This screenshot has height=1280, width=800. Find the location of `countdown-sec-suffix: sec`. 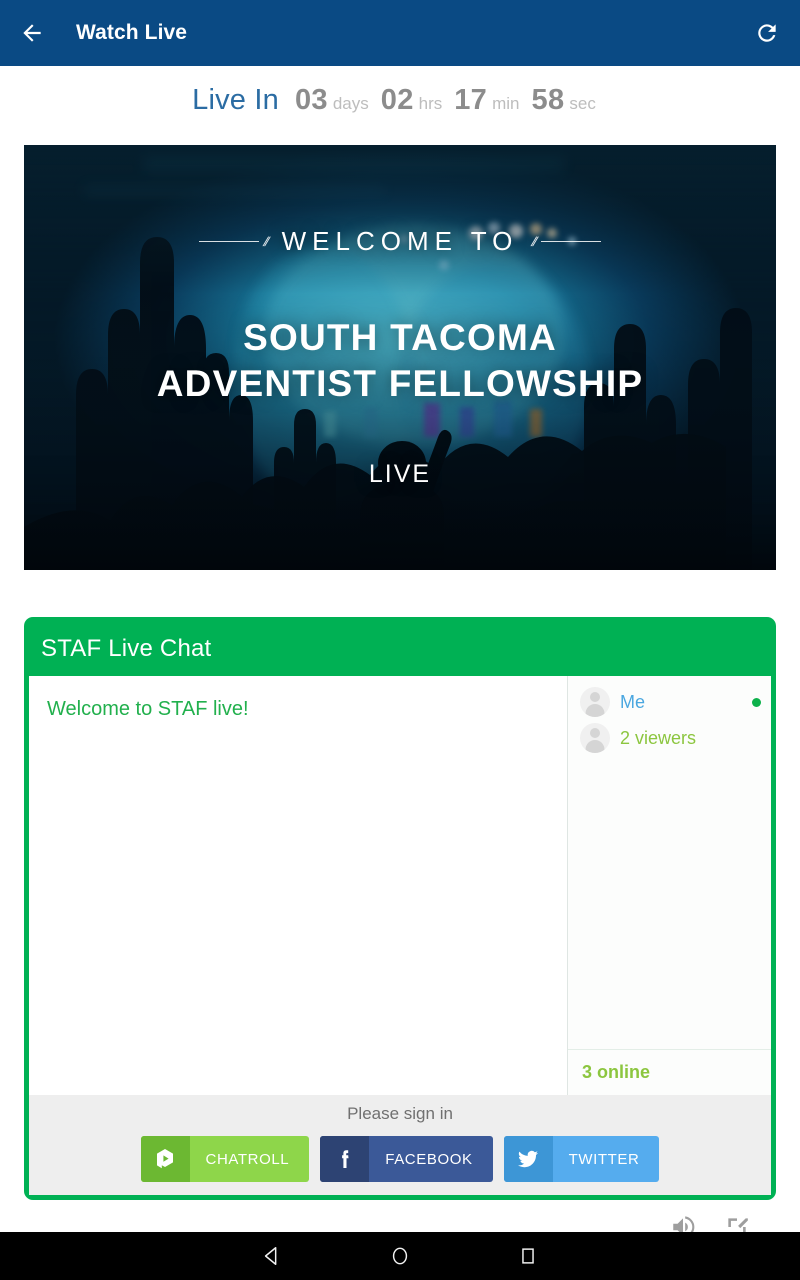

countdown-sec-suffix: sec is located at coordinates (582, 103).